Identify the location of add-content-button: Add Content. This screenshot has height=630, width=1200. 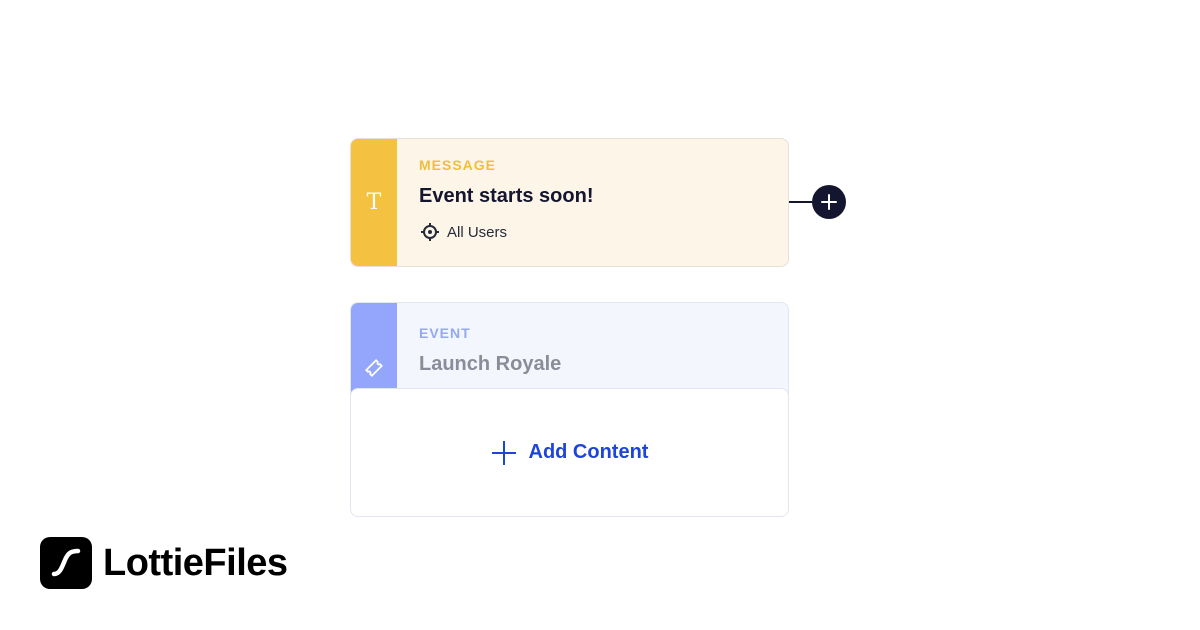
(569, 452).